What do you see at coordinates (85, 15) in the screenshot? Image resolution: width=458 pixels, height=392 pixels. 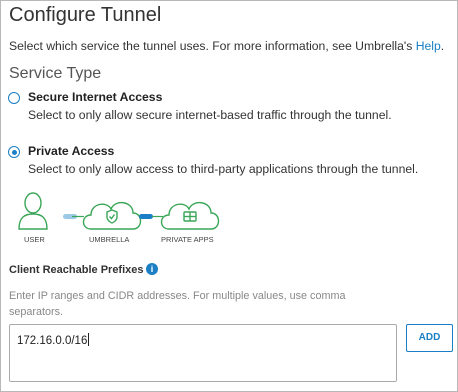 I see `page-title: Configure Tunnel` at bounding box center [85, 15].